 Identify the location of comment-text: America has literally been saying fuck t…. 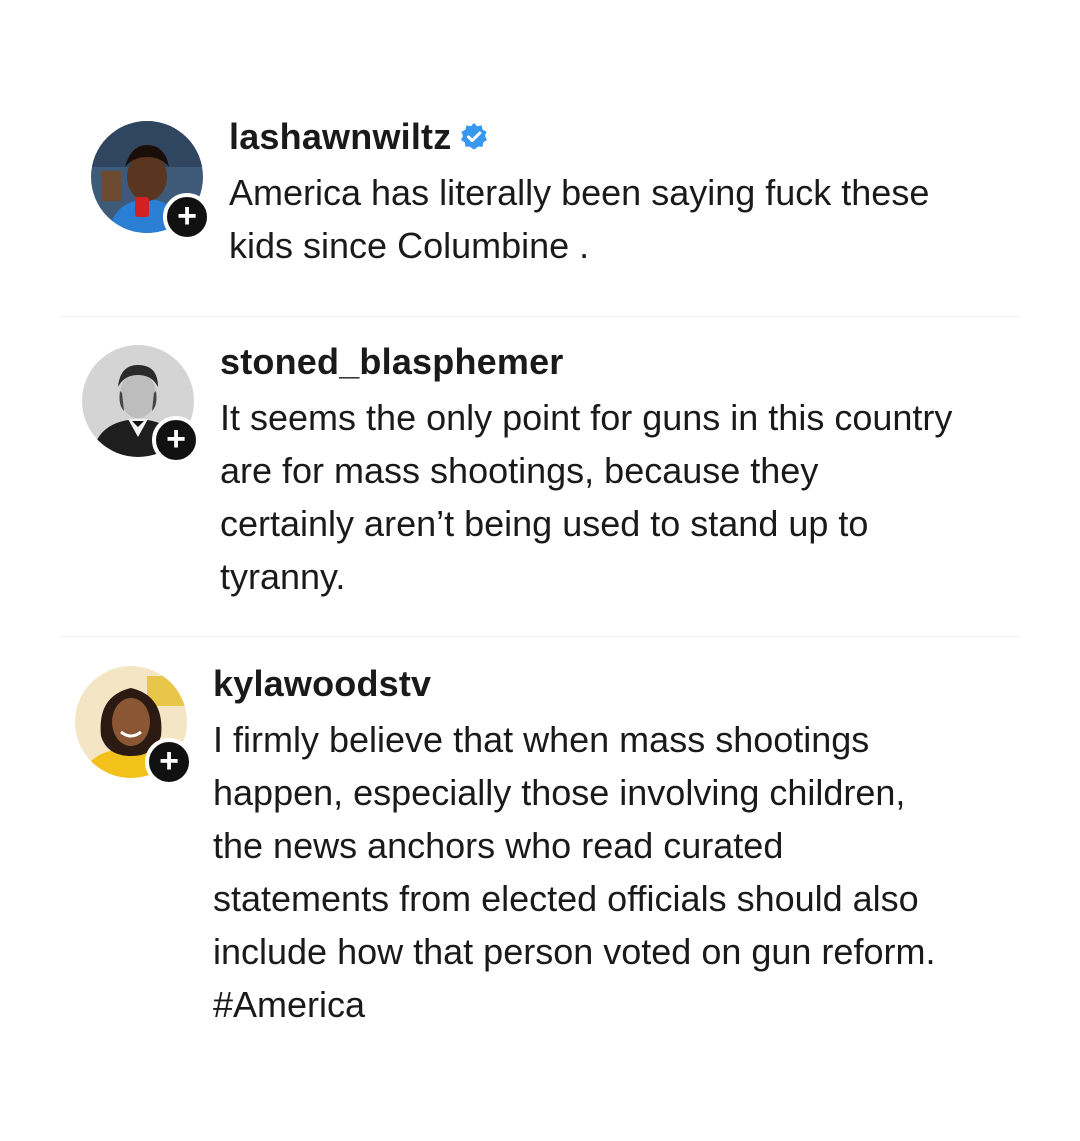
(579, 219).